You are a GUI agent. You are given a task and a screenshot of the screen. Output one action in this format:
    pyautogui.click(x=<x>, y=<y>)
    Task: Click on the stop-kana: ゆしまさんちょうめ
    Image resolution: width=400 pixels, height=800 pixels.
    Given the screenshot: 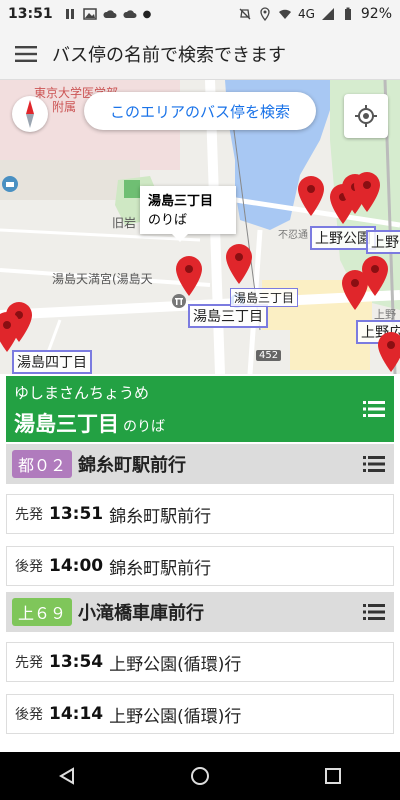 What is the action you would take?
    pyautogui.click(x=82, y=393)
    